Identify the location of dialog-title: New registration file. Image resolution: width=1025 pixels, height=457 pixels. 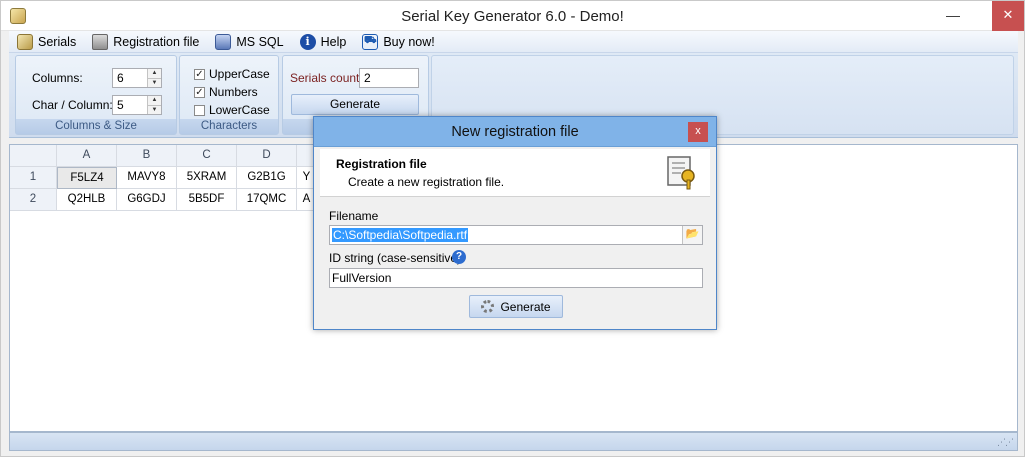
(515, 132).